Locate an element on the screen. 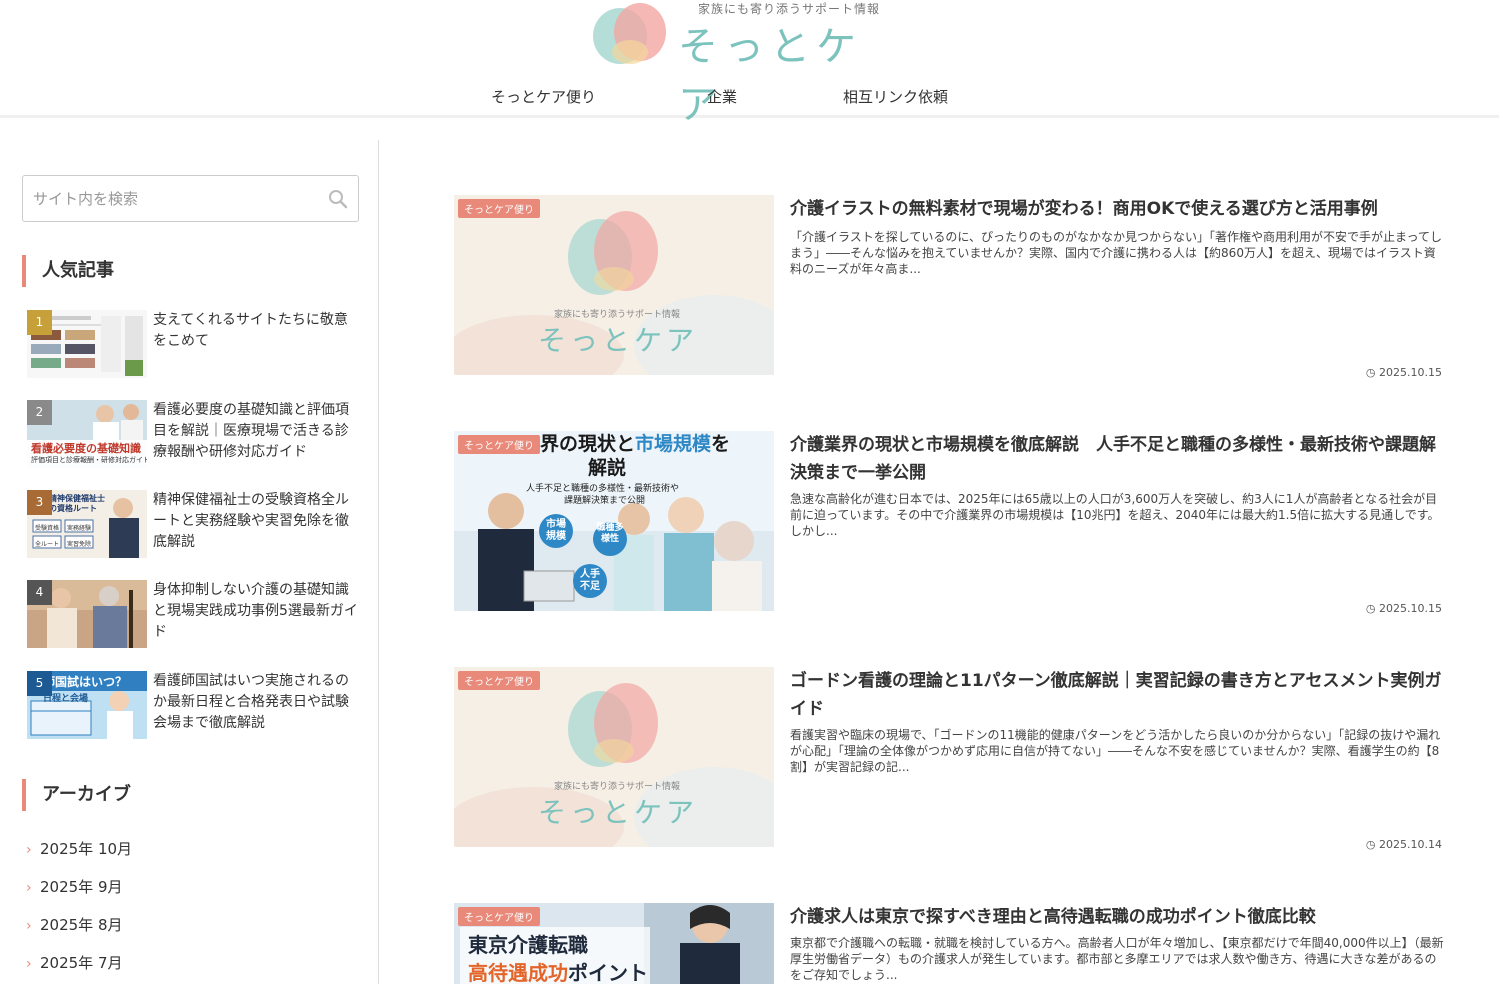 The width and height of the screenshot is (1499, 984). thumbnail-headline-2: 高待遇成功ポイント is located at coordinates (558, 972).